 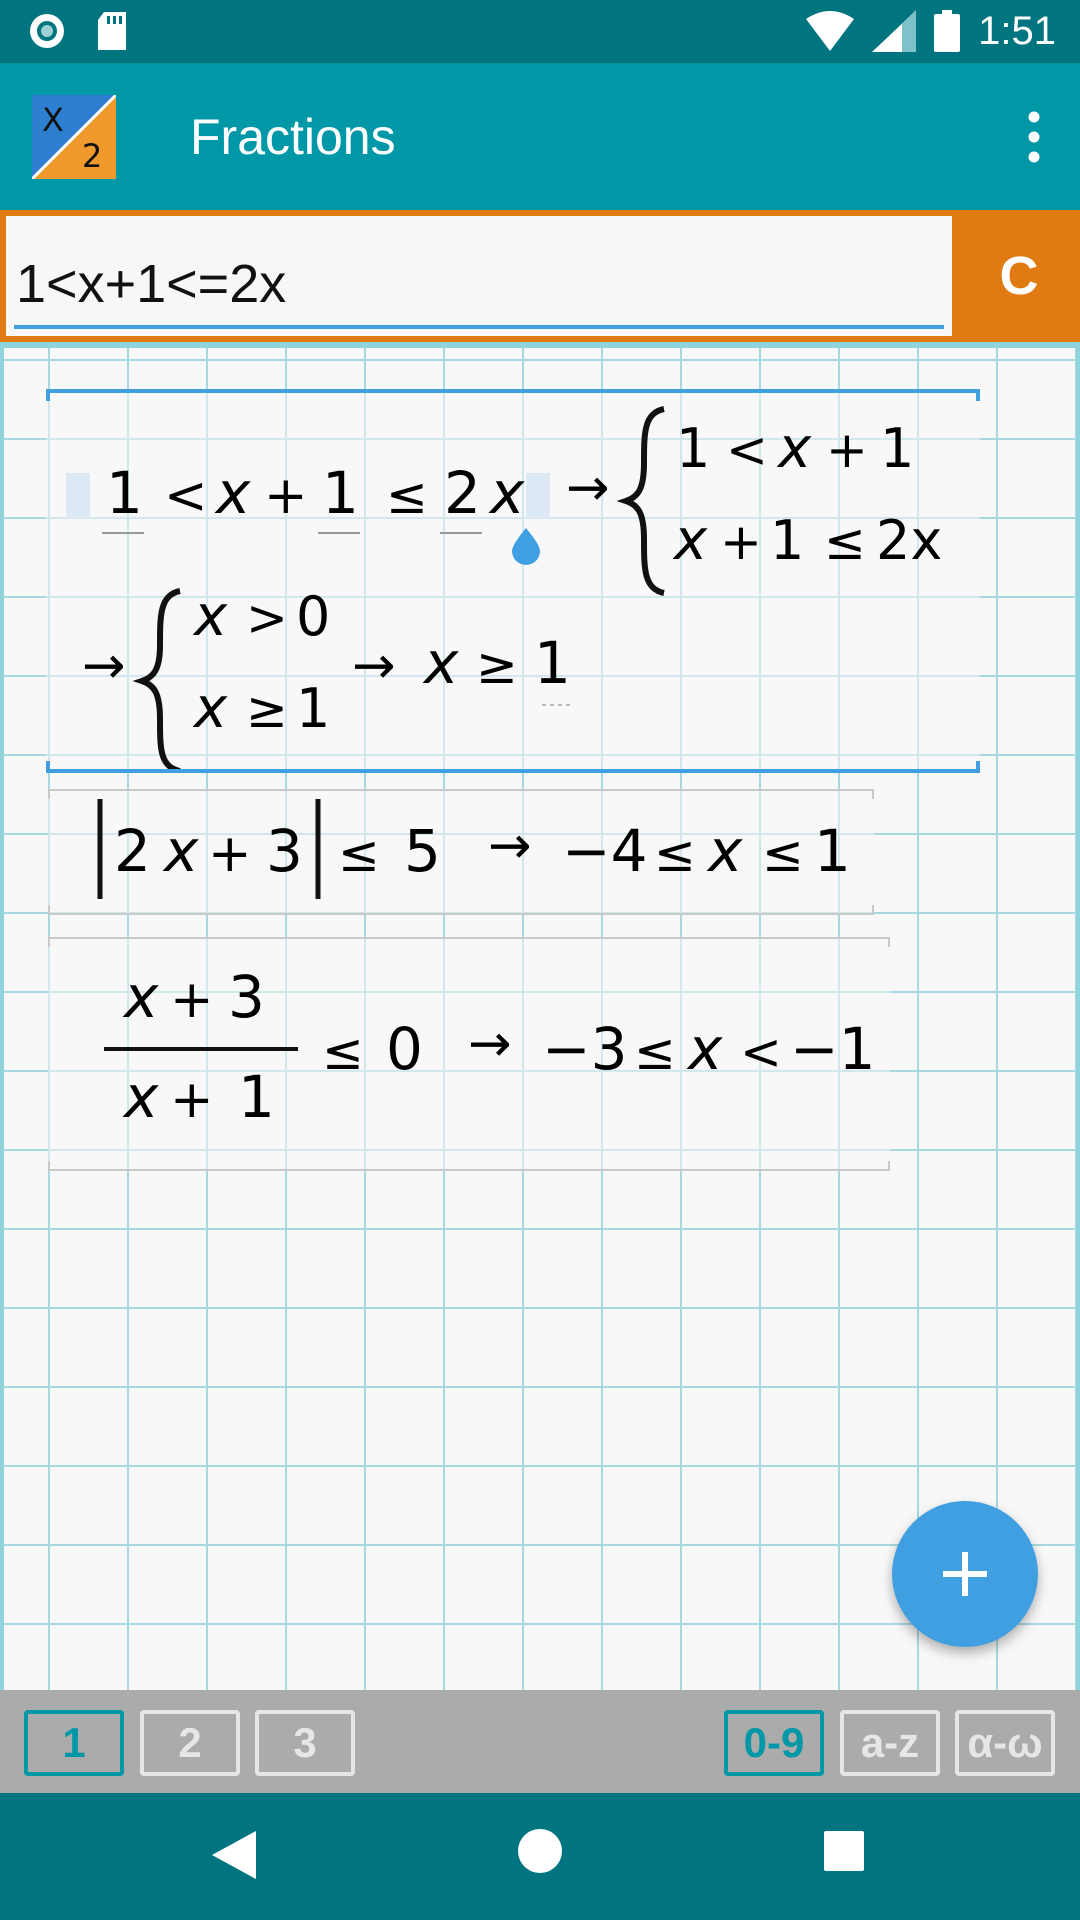 What do you see at coordinates (407, 496) in the screenshot?
I see `lhs-op: ≤` at bounding box center [407, 496].